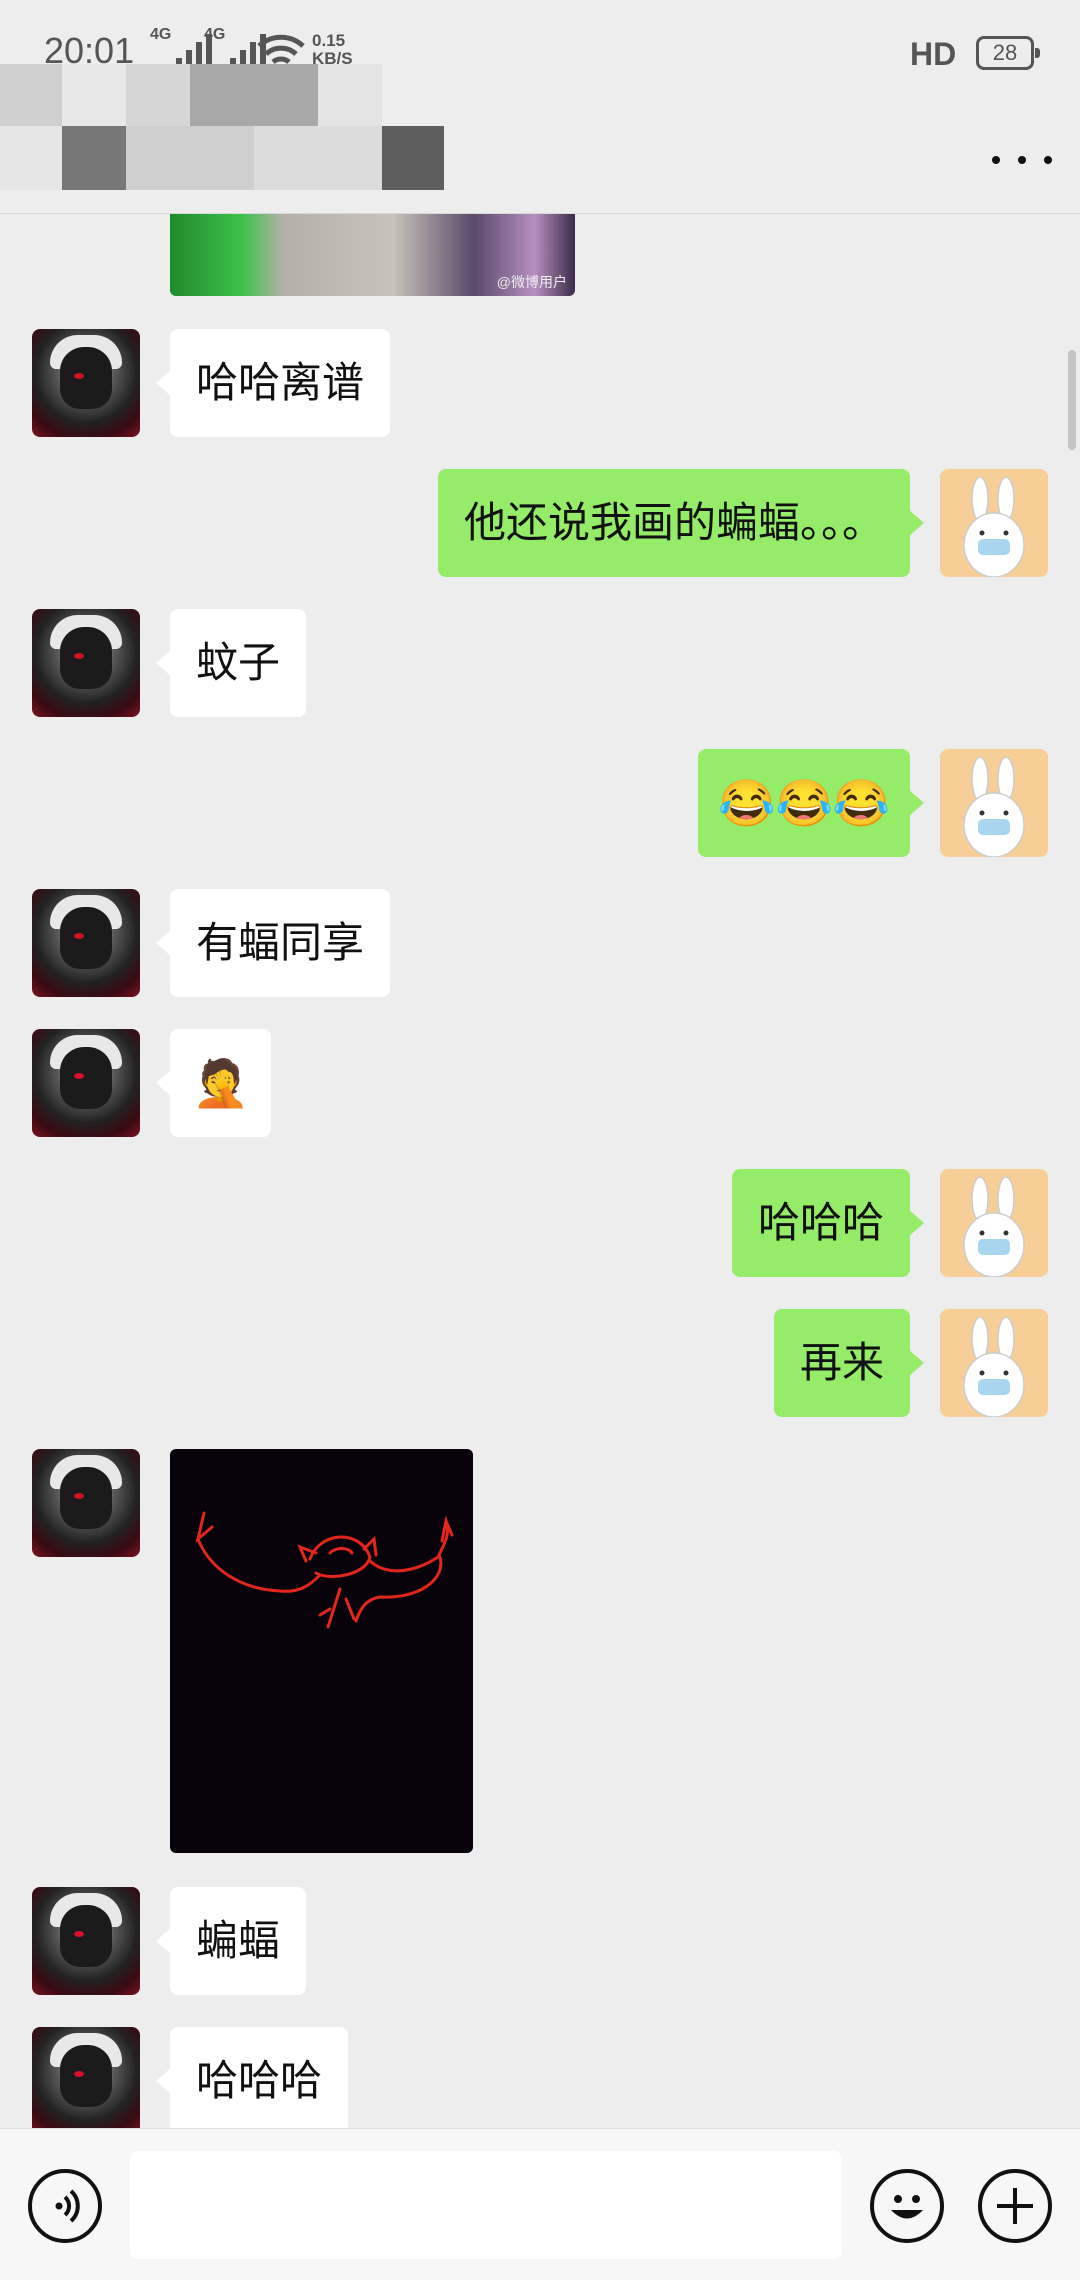 This screenshot has height=2280, width=1080. Describe the element at coordinates (273, 383) in the screenshot. I see `message-bubble-incoming: 哈哈离谱` at that location.